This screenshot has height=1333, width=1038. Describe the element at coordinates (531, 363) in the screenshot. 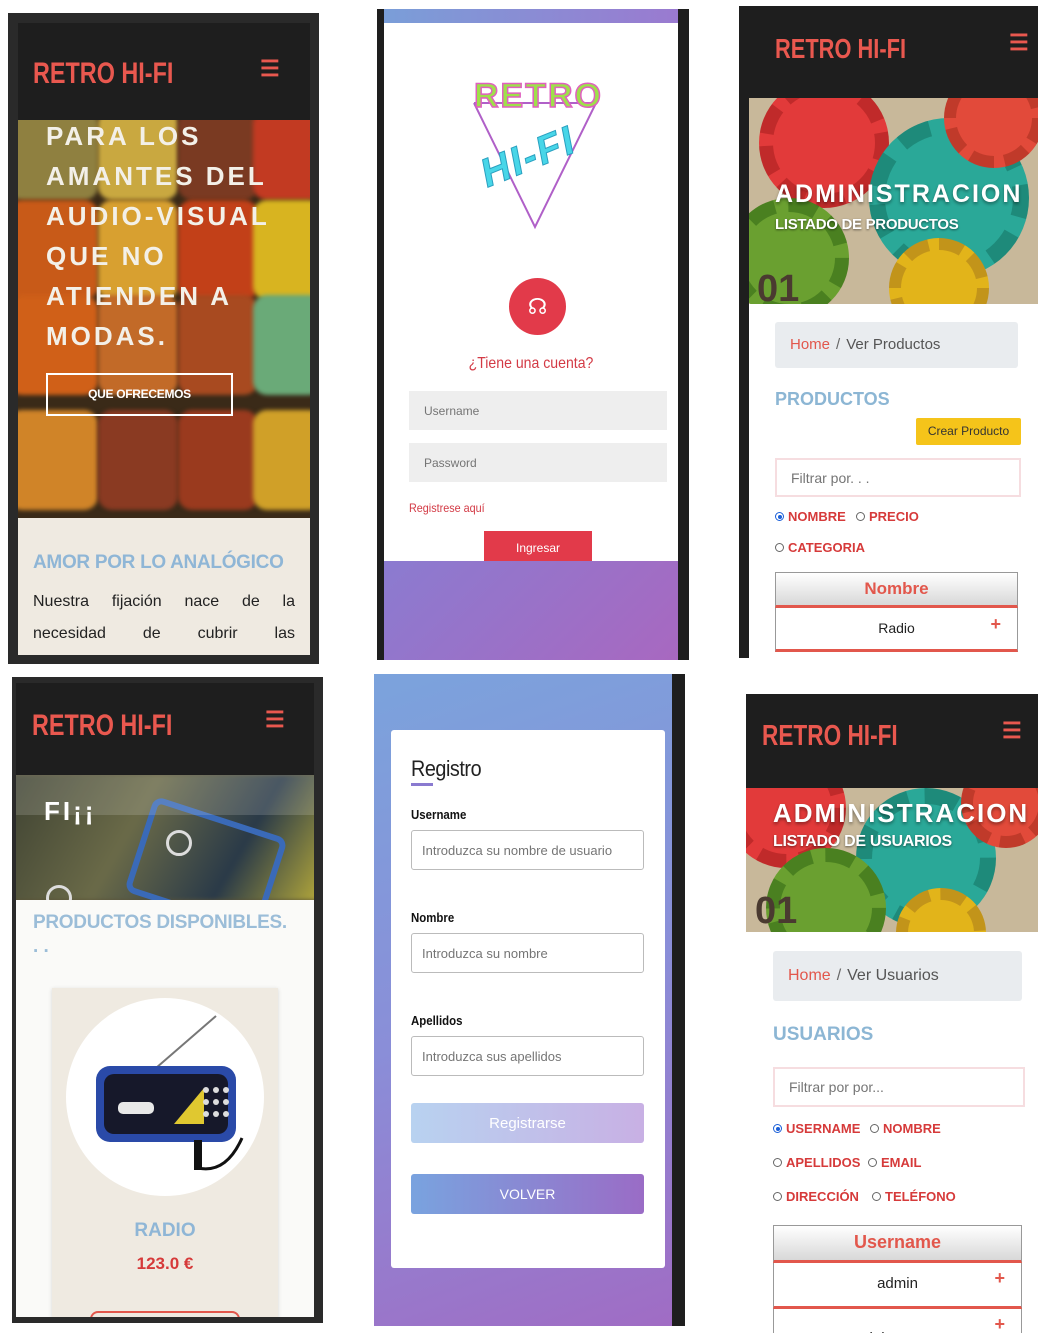

I see `account-question: ¿Tiene una cuenta?` at that location.